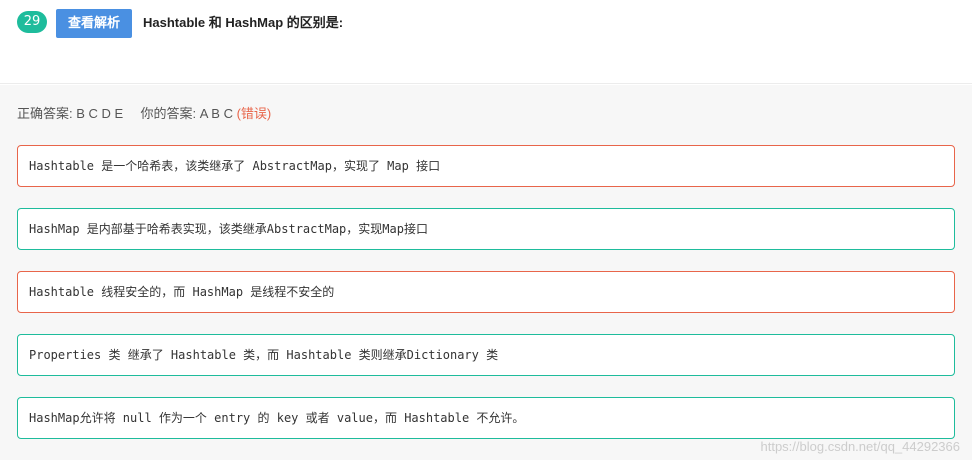 The width and height of the screenshot is (972, 460). I want to click on answer-summary: 正确答案: B C D E 你的答案: A B C (错误), so click(144, 114).